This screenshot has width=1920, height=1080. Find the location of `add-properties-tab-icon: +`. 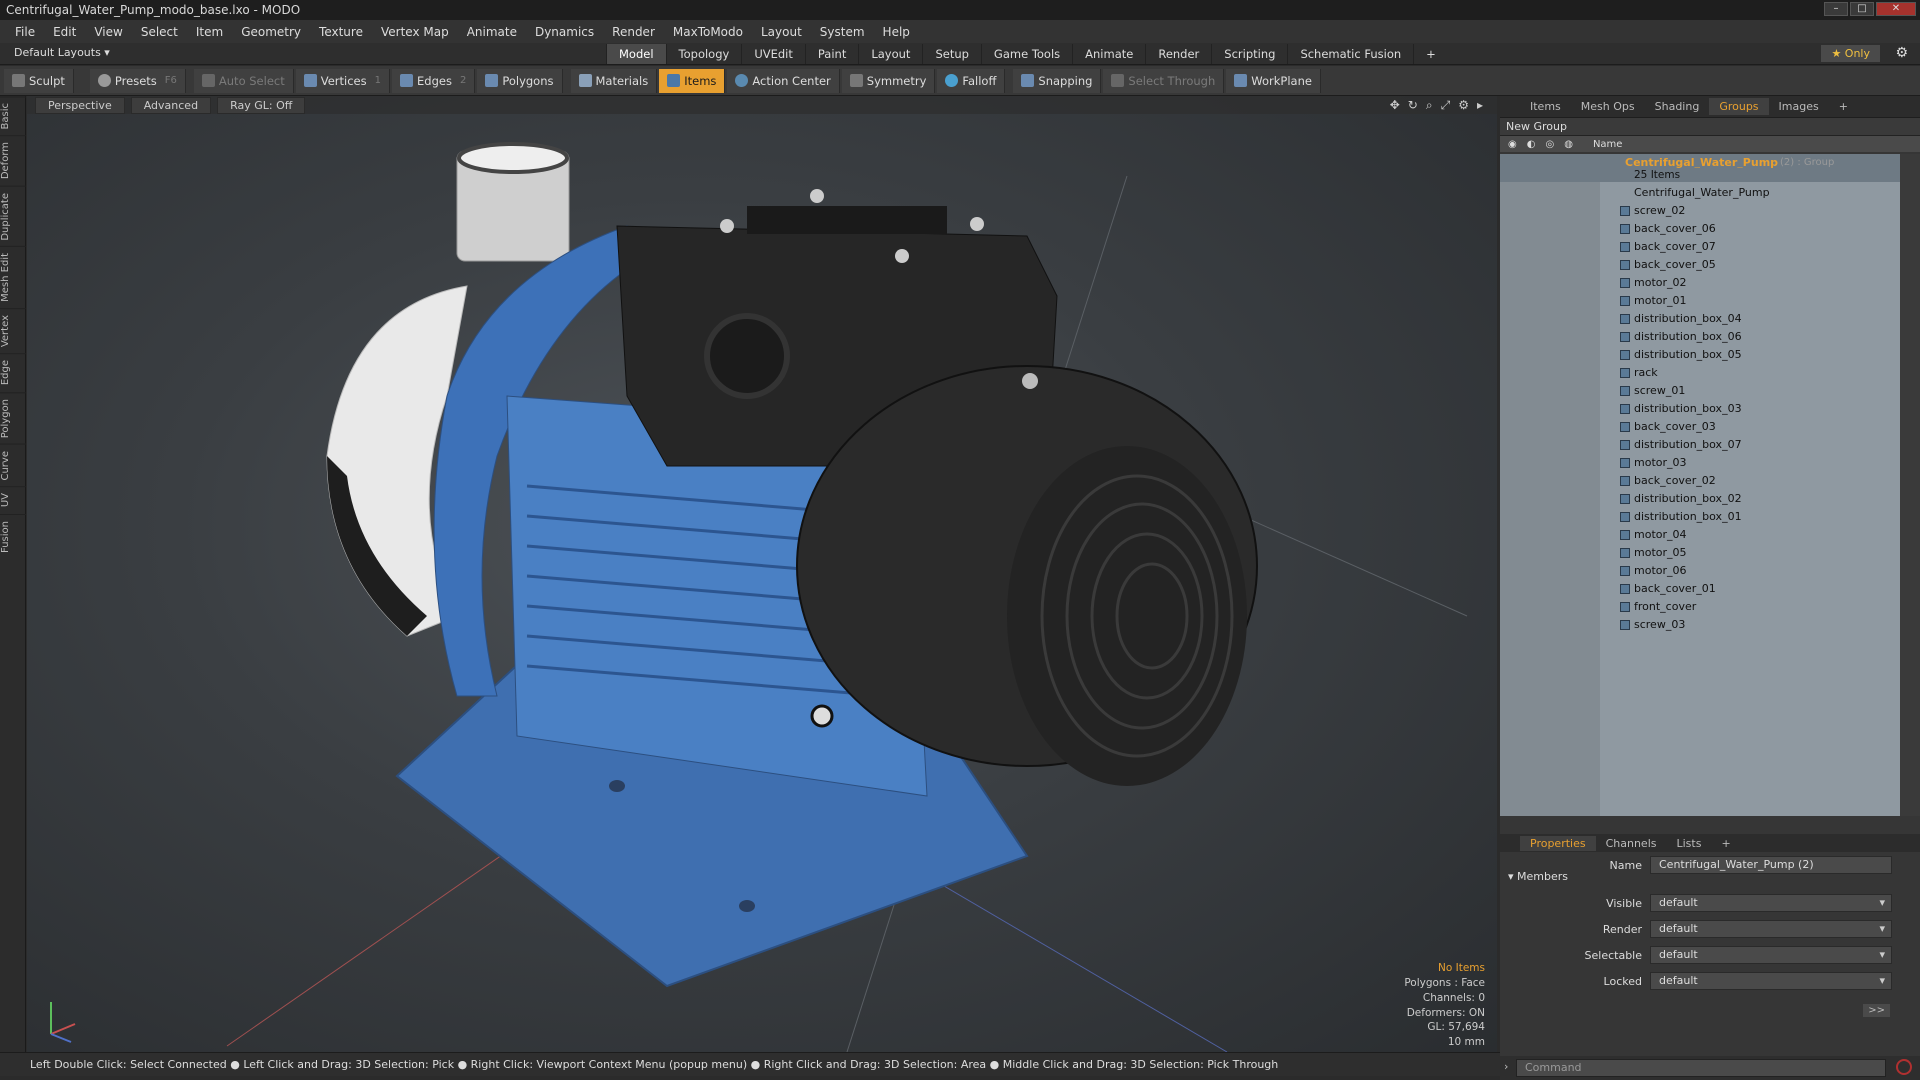

add-properties-tab-icon: + is located at coordinates (1725, 843).